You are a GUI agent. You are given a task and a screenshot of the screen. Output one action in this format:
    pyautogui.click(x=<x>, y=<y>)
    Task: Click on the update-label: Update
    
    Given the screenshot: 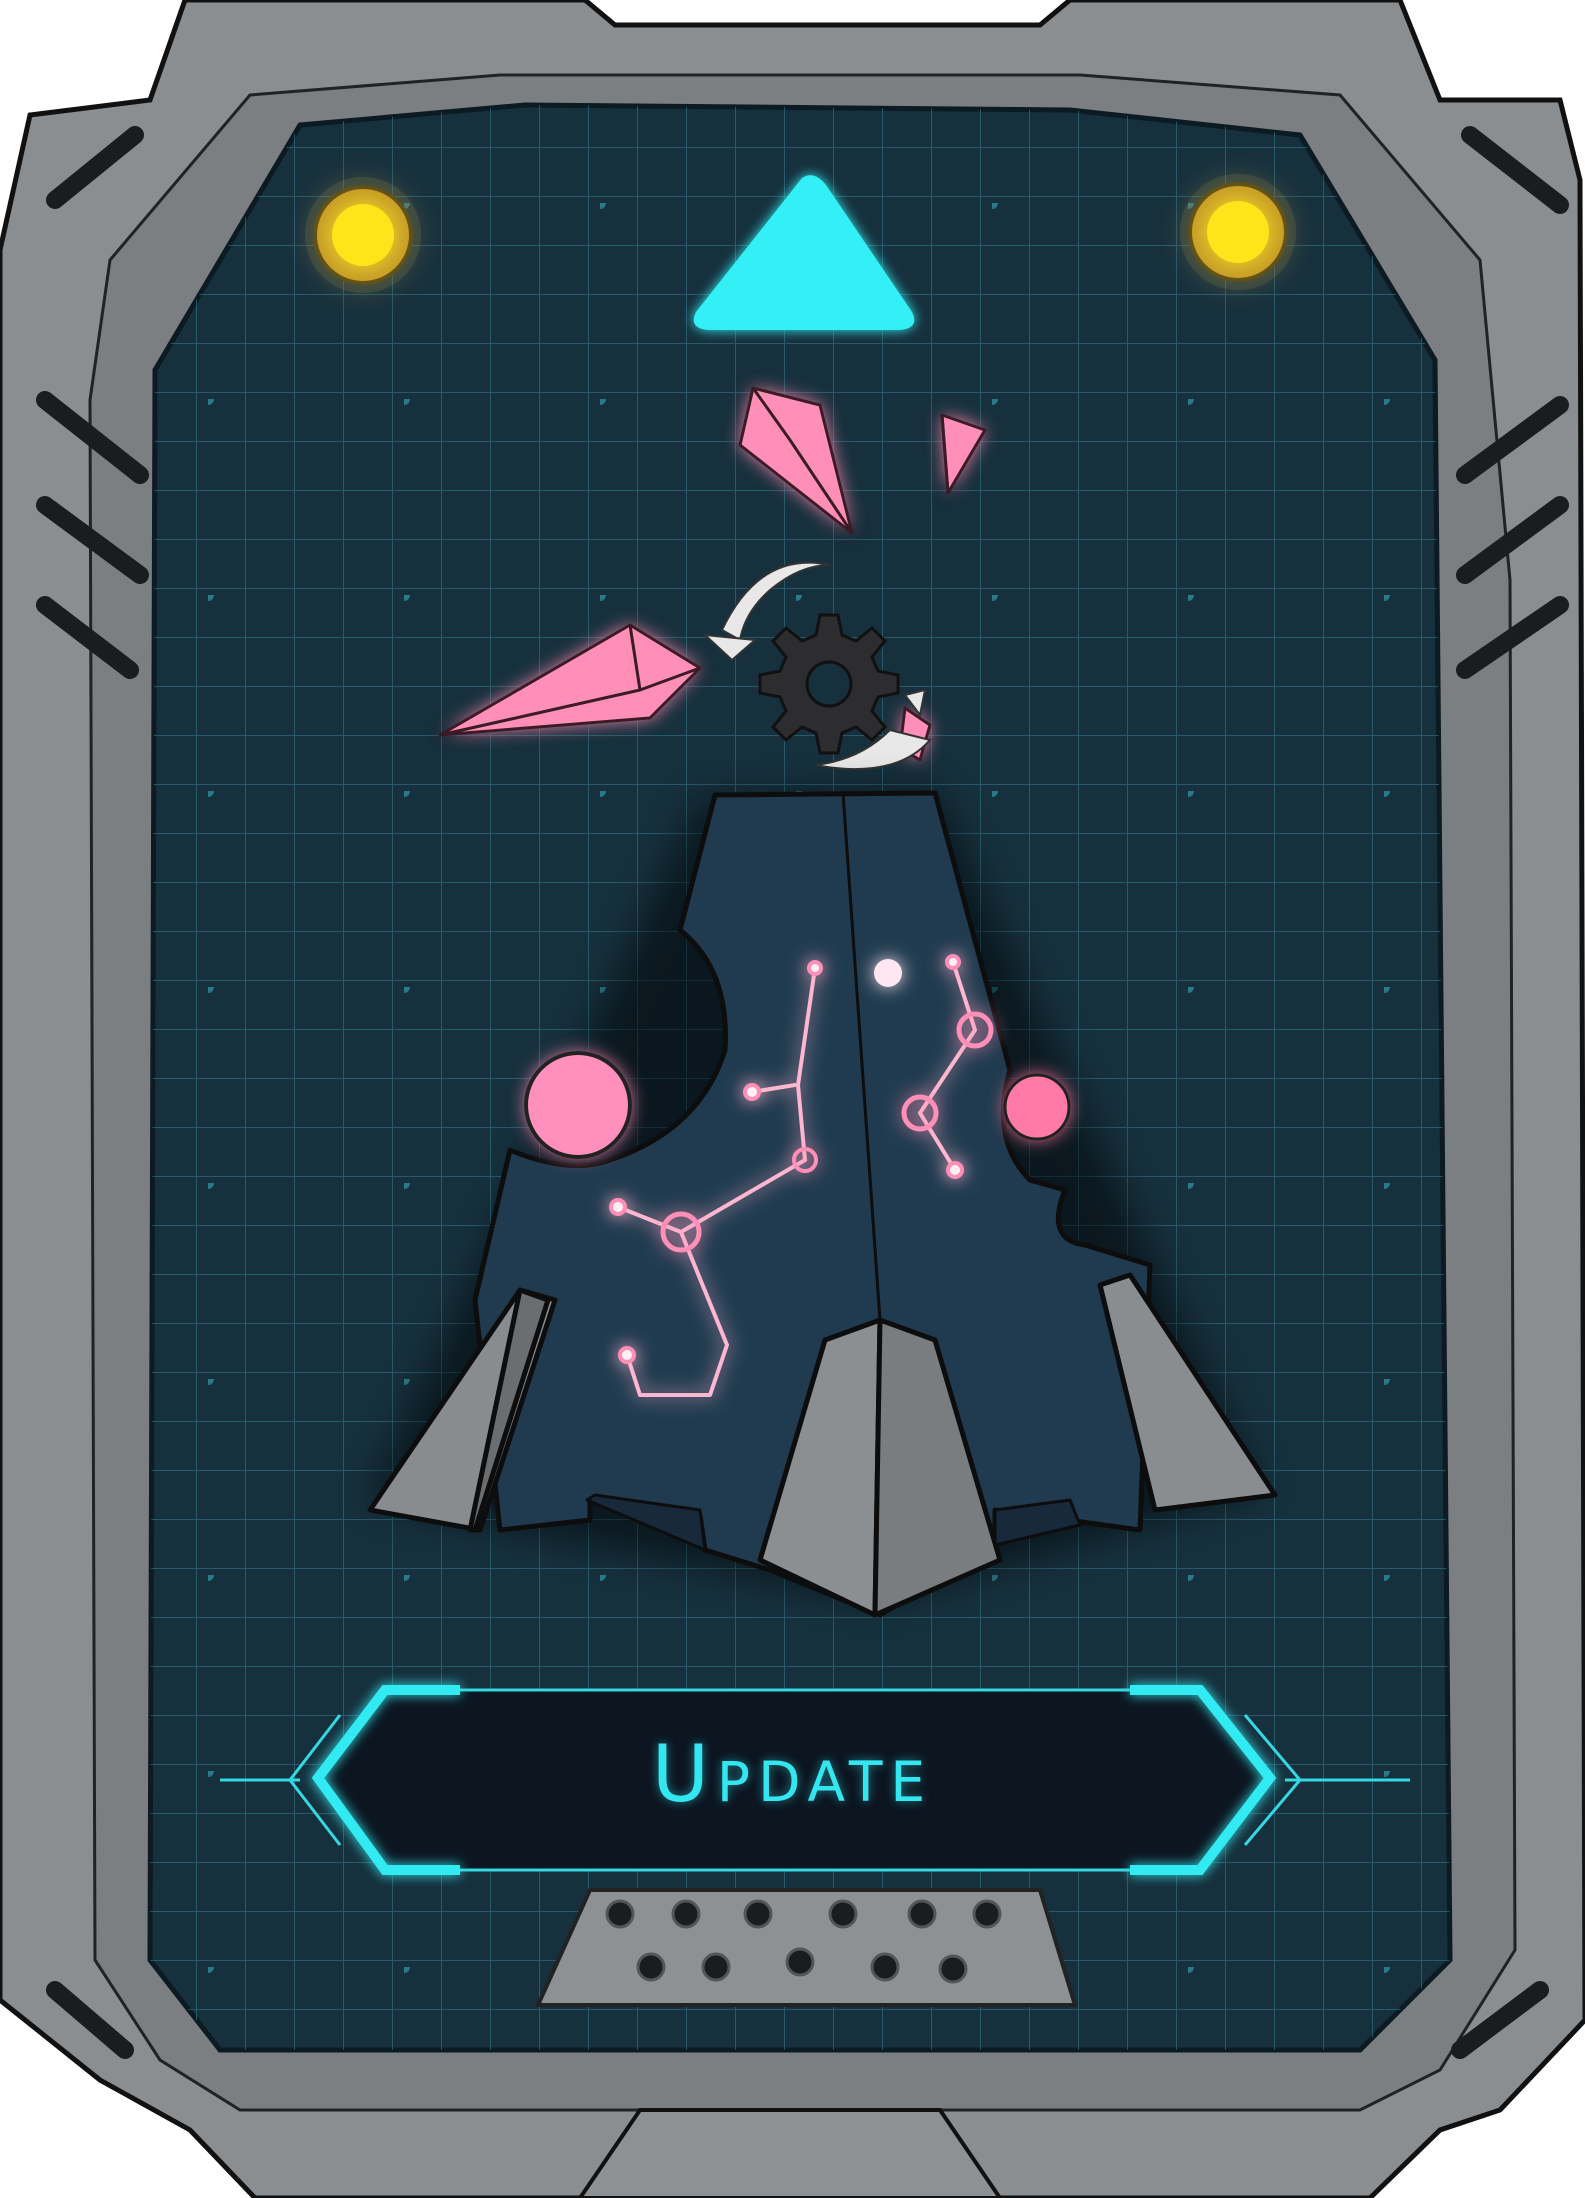 What is the action you would take?
    pyautogui.click(x=792, y=1775)
    